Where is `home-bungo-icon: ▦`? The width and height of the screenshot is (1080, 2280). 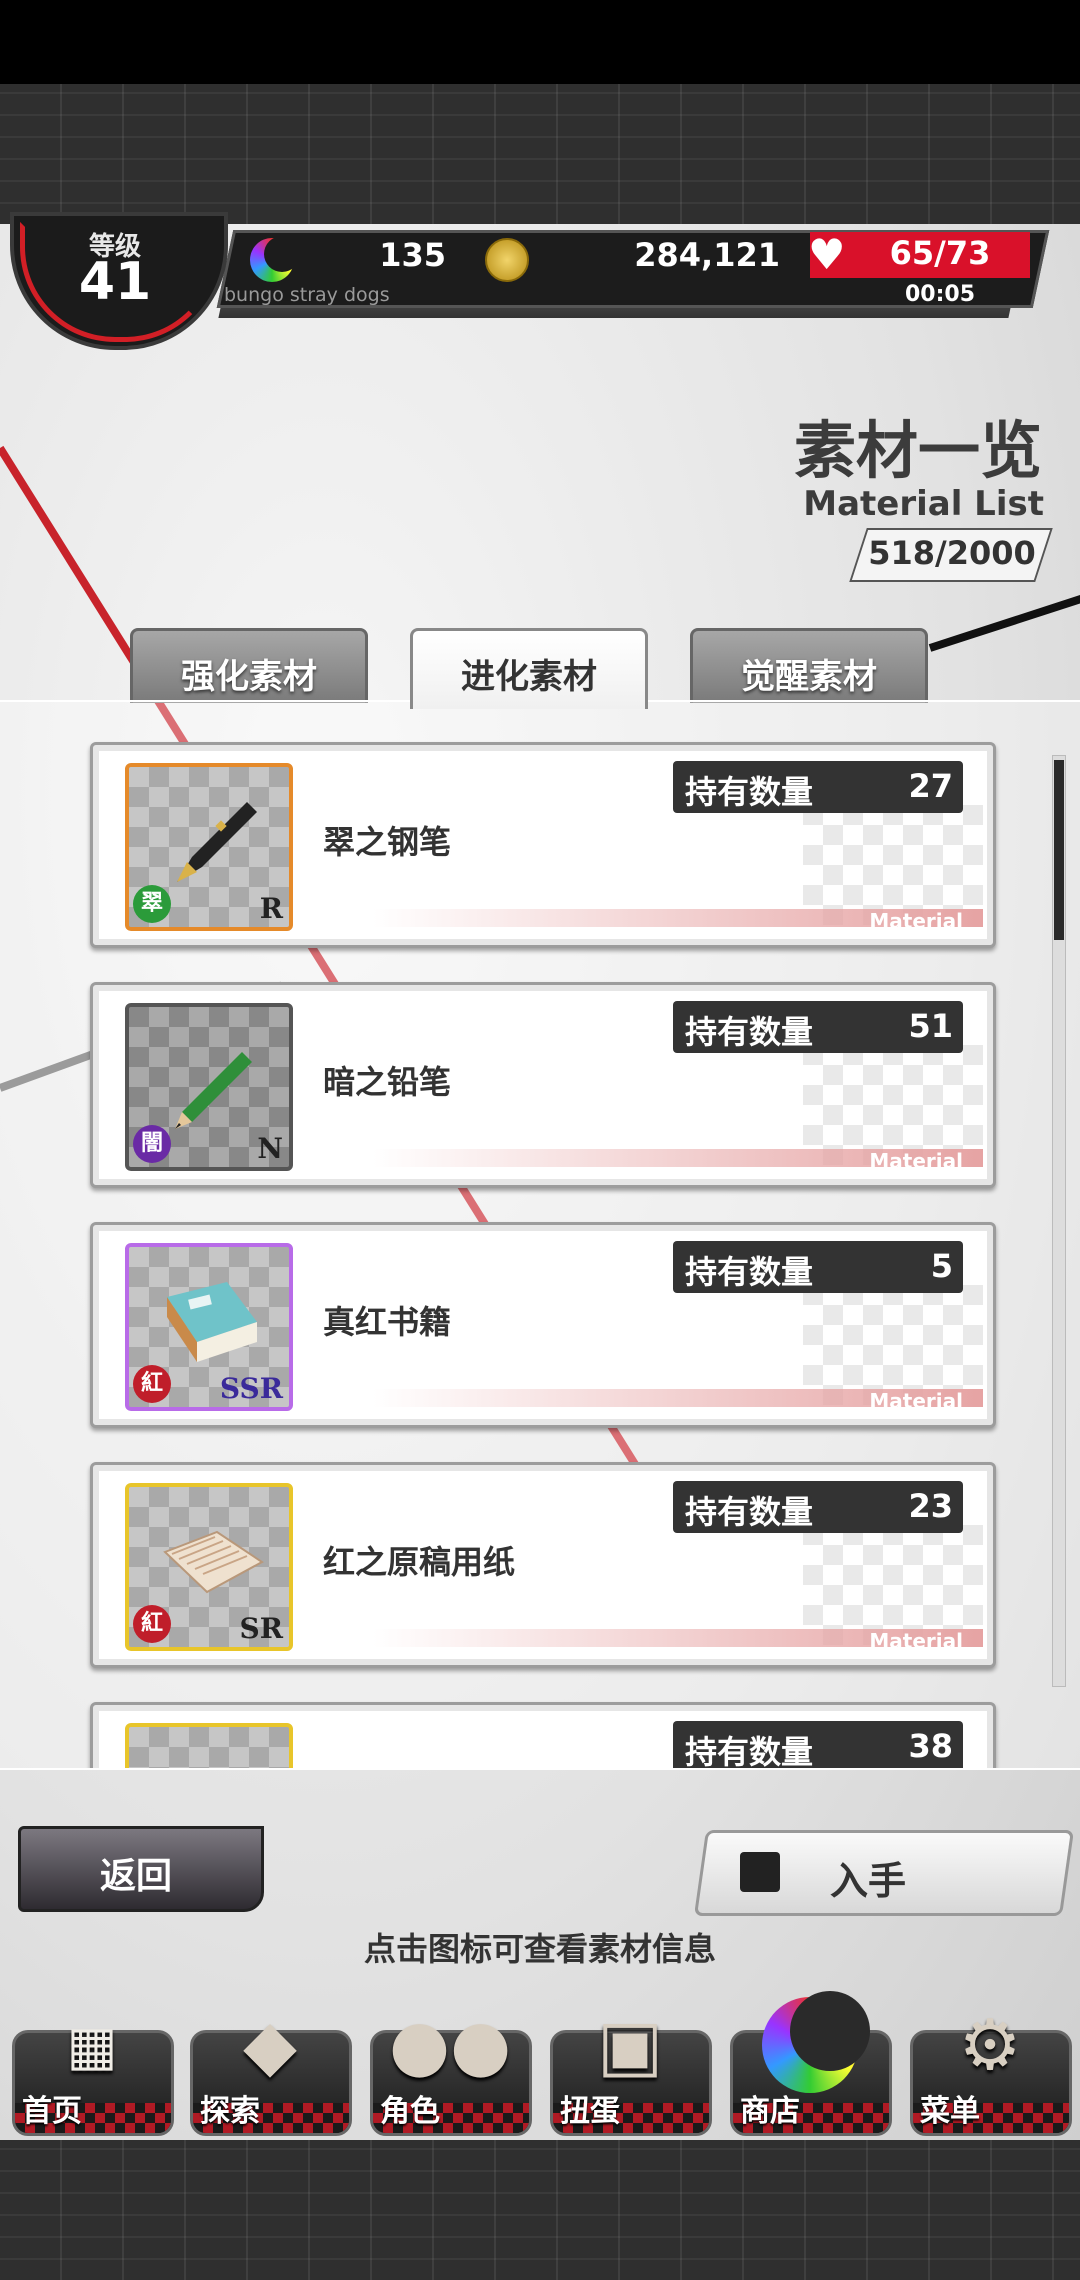
home-bungo-icon: ▦ is located at coordinates (92, 2045).